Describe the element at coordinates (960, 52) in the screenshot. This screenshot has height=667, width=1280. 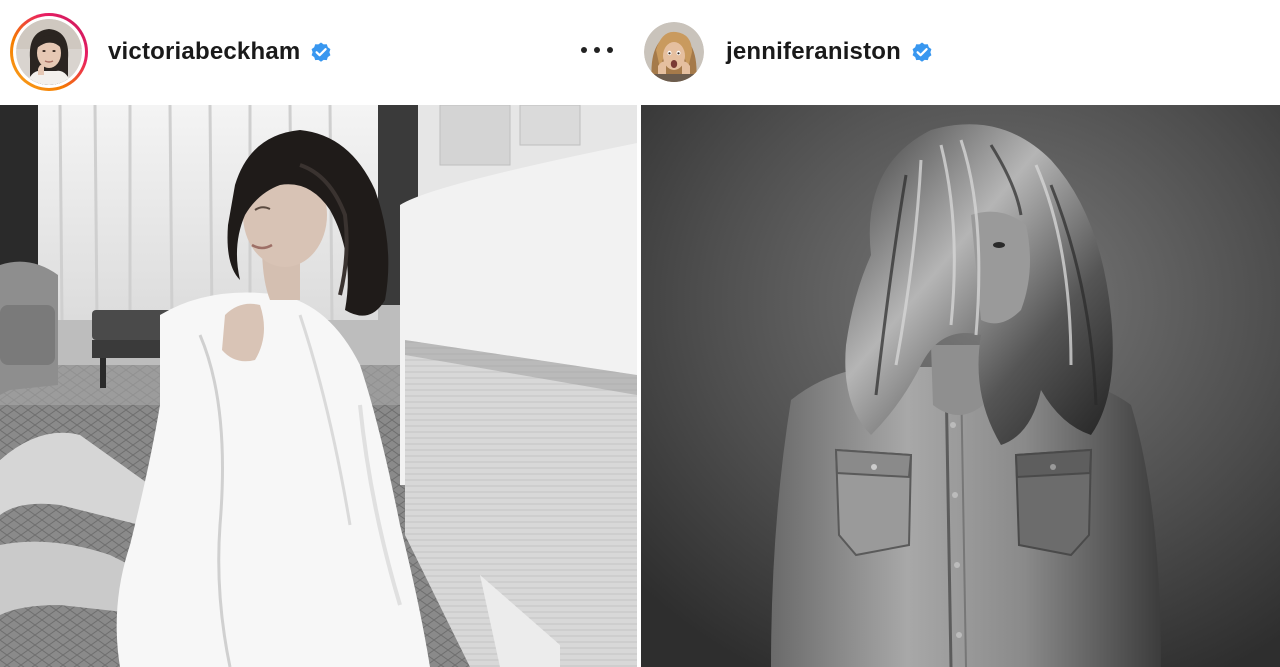
I see `post-header-jenniferaniston: jenniferaniston` at that location.